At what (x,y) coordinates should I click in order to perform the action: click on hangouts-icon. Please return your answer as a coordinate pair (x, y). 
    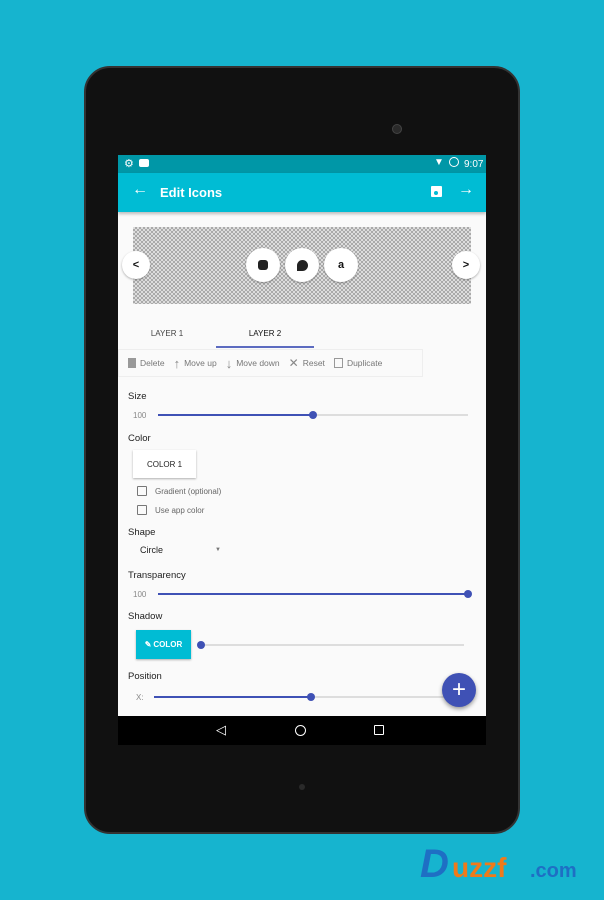
    Looking at the image, I should click on (302, 265).